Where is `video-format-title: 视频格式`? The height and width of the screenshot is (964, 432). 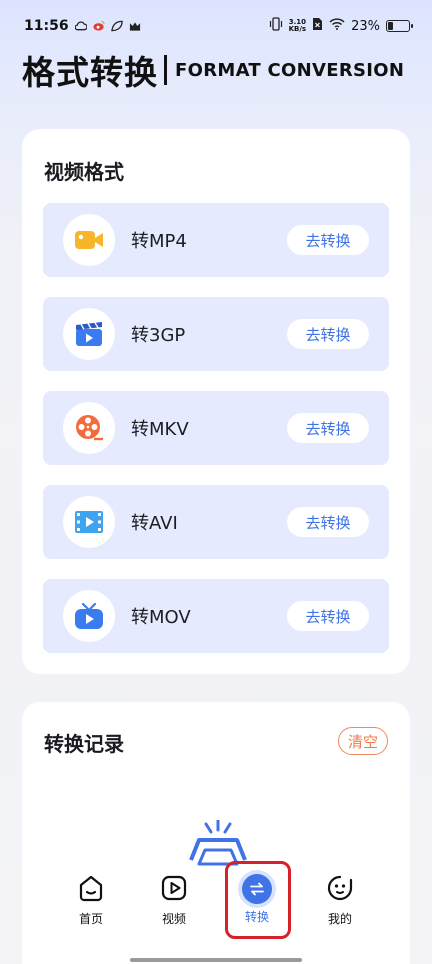 video-format-title: 视频格式 is located at coordinates (84, 172).